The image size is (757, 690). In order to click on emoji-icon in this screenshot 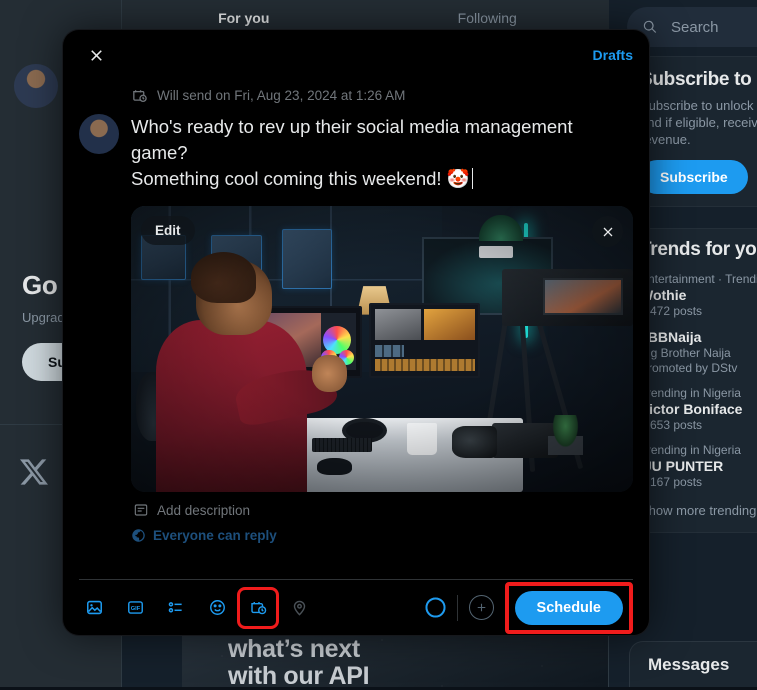, I will do `click(217, 608)`.